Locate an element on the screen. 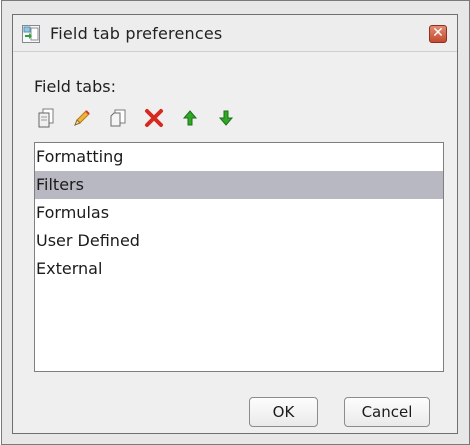 The height and width of the screenshot is (445, 470). copy-icon is located at coordinates (46, 120).